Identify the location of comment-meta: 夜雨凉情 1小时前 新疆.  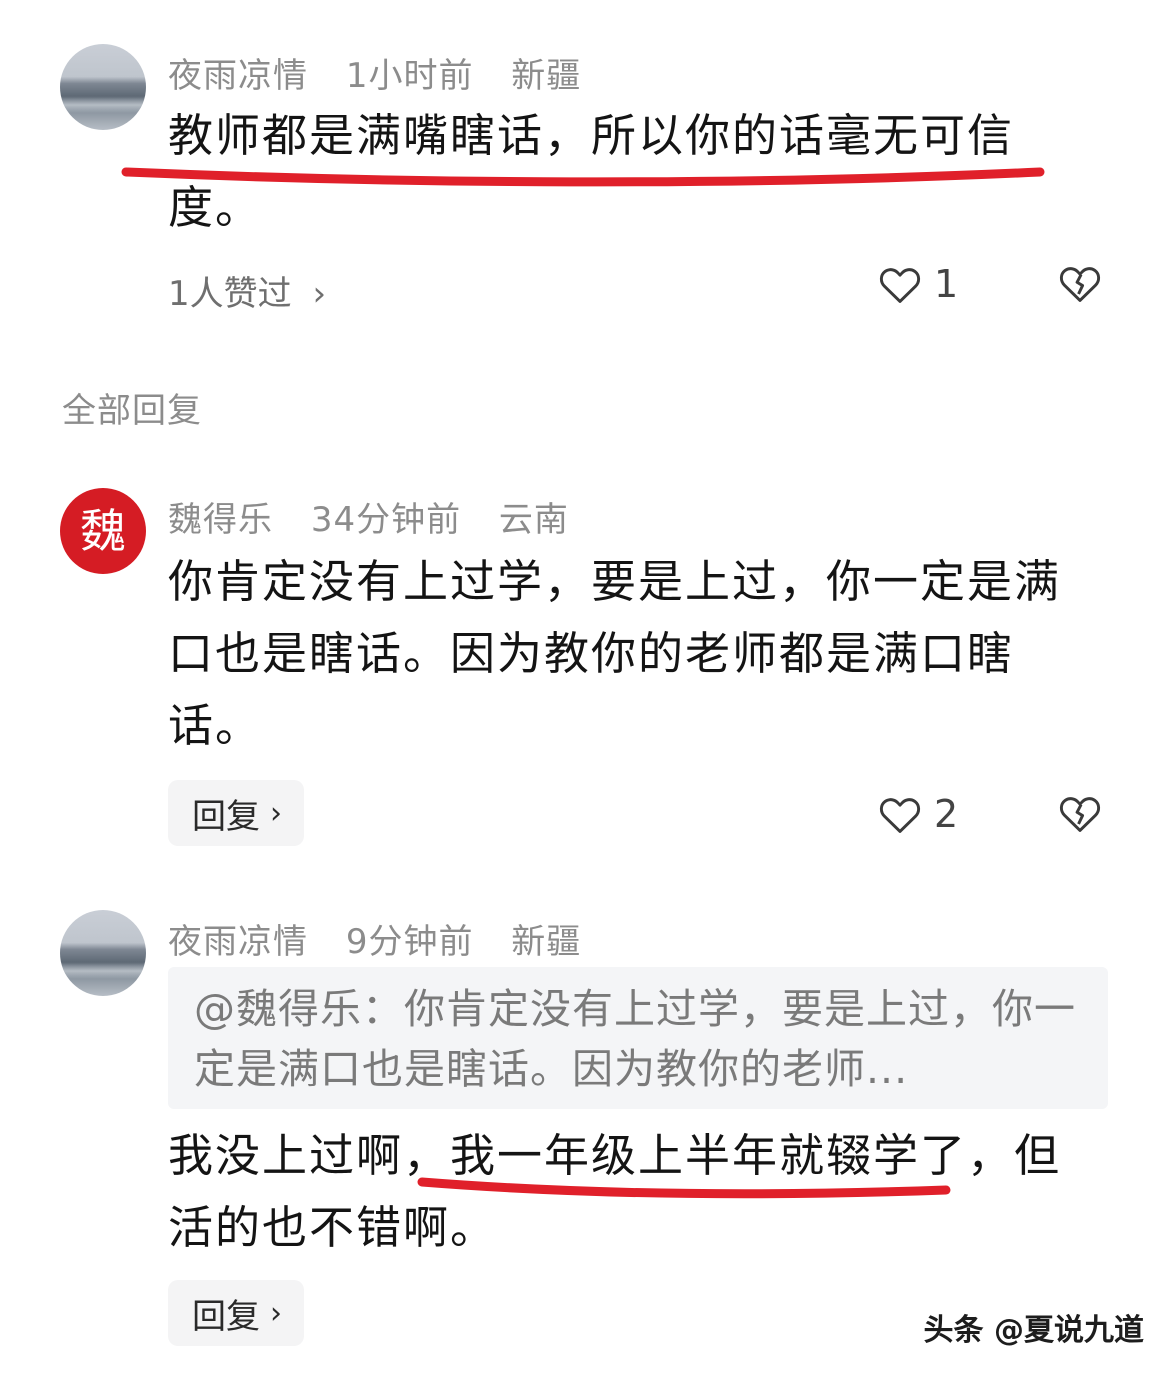
(387, 72).